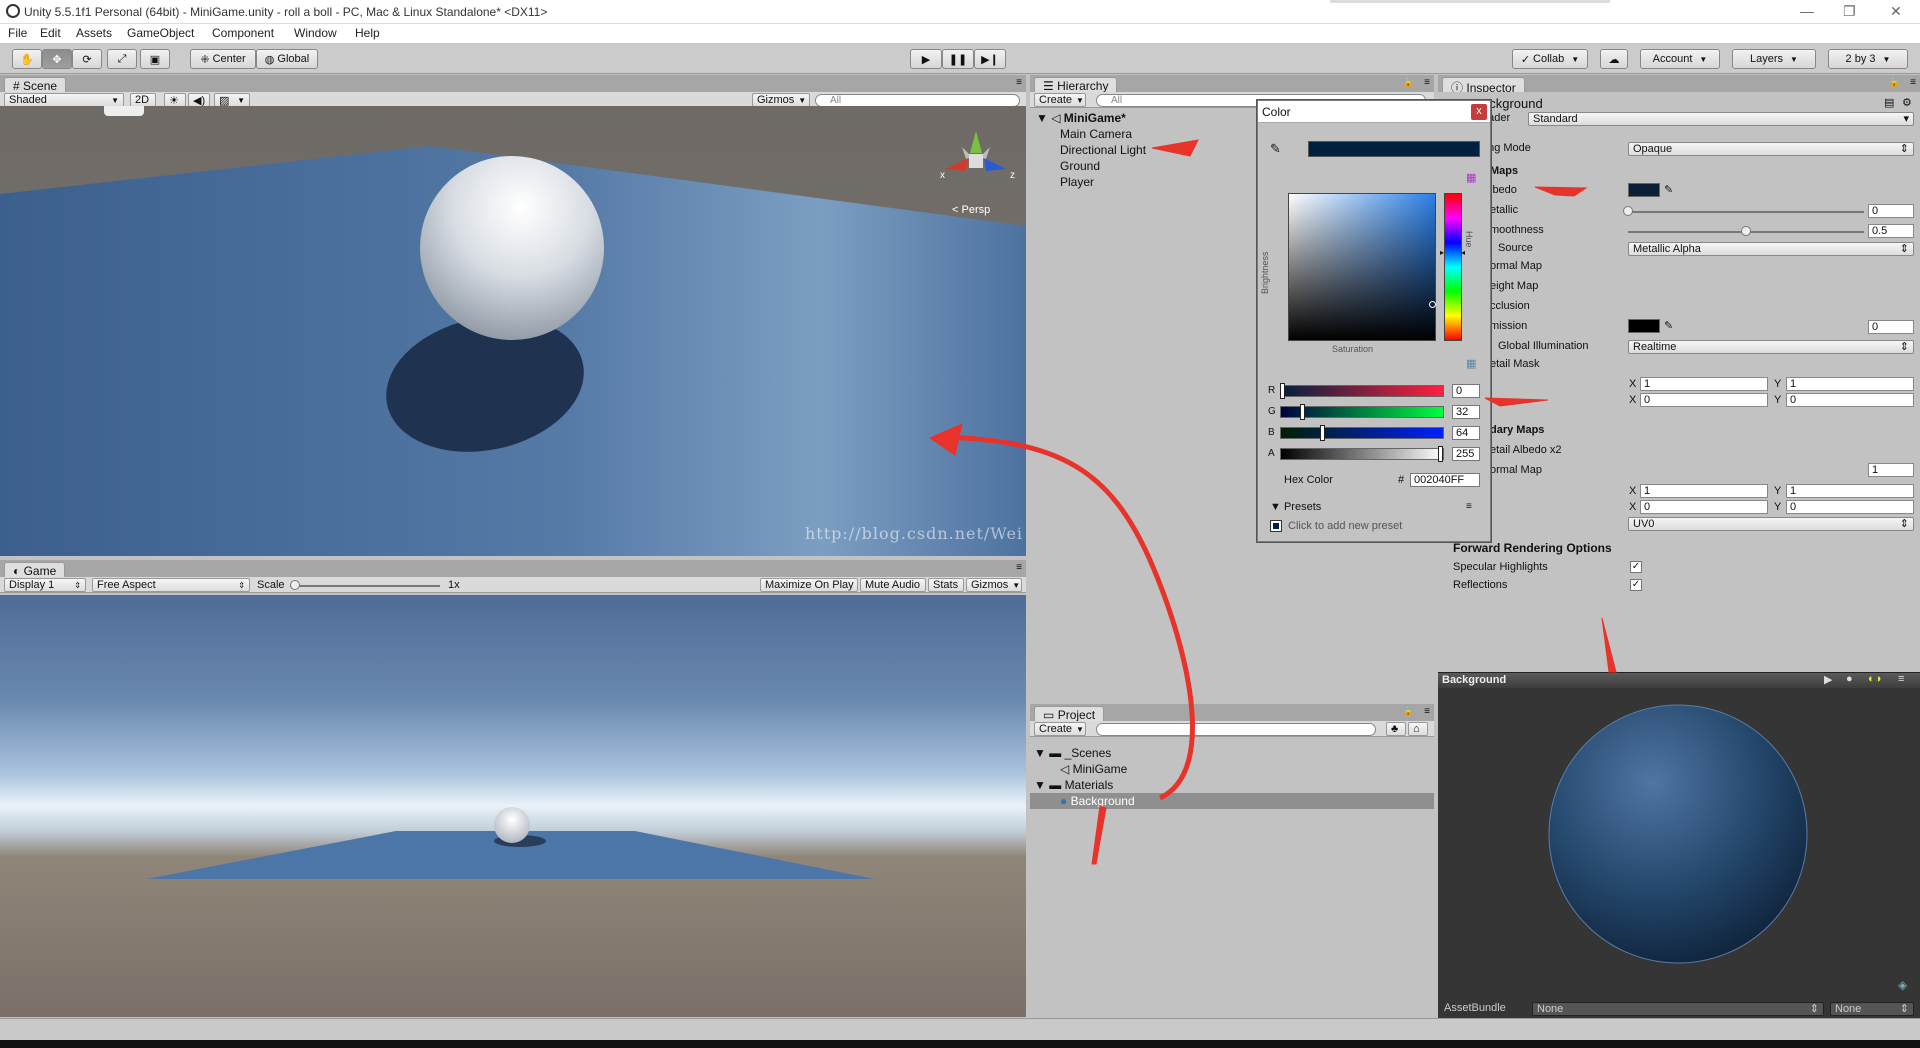  Describe the element at coordinates (1628, 211) in the screenshot. I see `metallic-slider-thumb` at that location.